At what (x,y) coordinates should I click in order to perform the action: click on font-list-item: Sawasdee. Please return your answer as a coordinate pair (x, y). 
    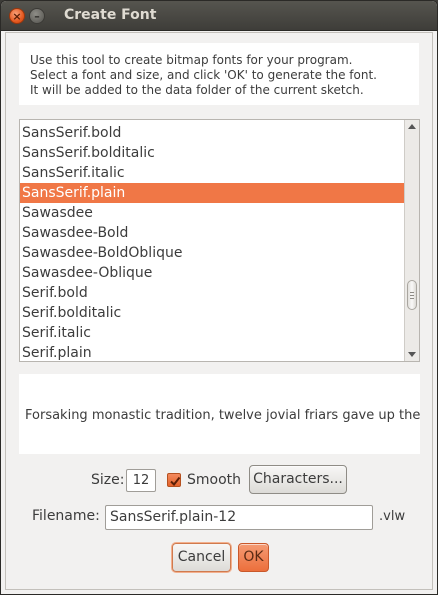
    Looking at the image, I should click on (212, 213).